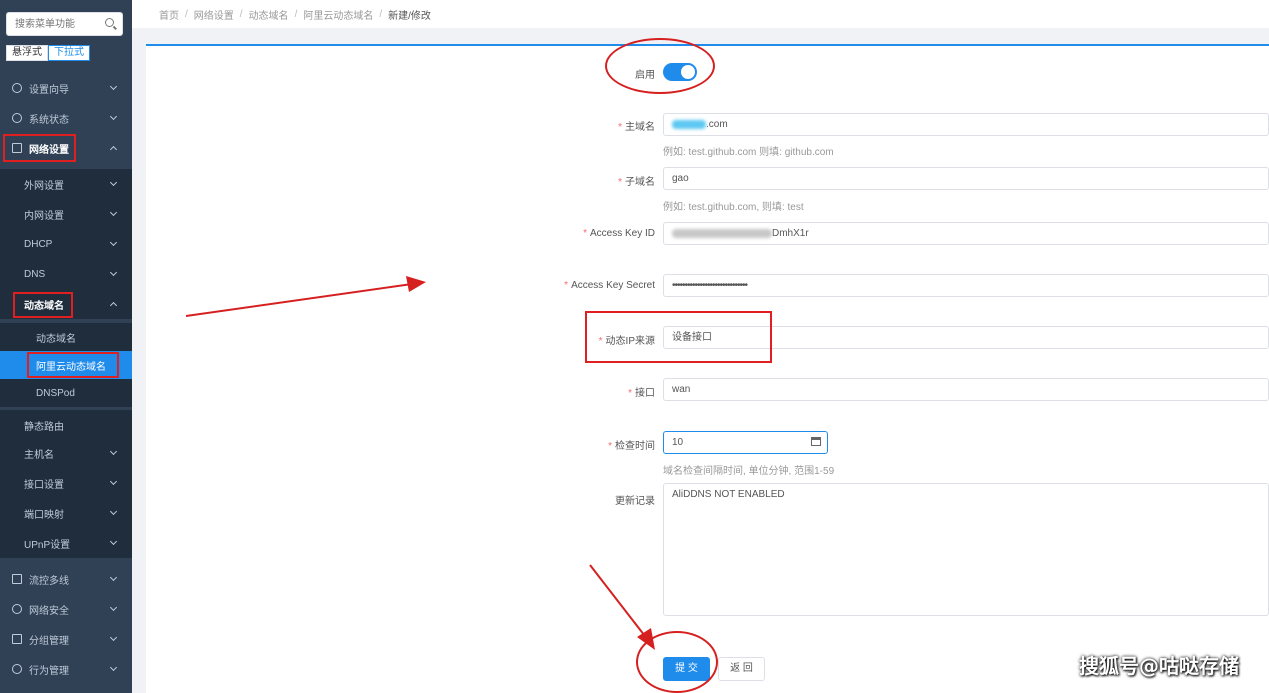 The width and height of the screenshot is (1269, 693). Describe the element at coordinates (678, 337) in the screenshot. I see `annotation-box-ip-source` at that location.